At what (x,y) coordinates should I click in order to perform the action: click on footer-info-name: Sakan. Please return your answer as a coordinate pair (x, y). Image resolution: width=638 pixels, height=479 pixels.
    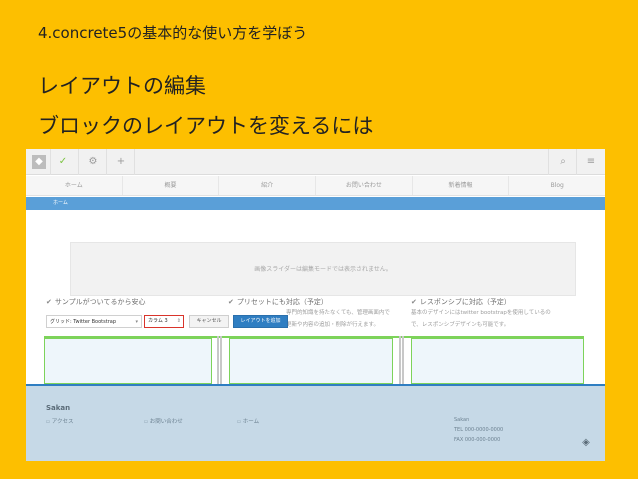
    Looking at the image, I should click on (462, 420).